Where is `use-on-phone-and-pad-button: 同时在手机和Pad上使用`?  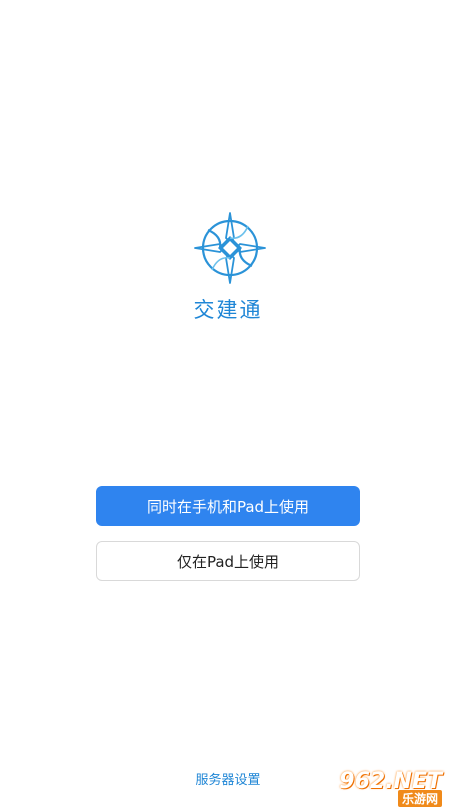
use-on-phone-and-pad-button: 同时在手机和Pad上使用 is located at coordinates (228, 506).